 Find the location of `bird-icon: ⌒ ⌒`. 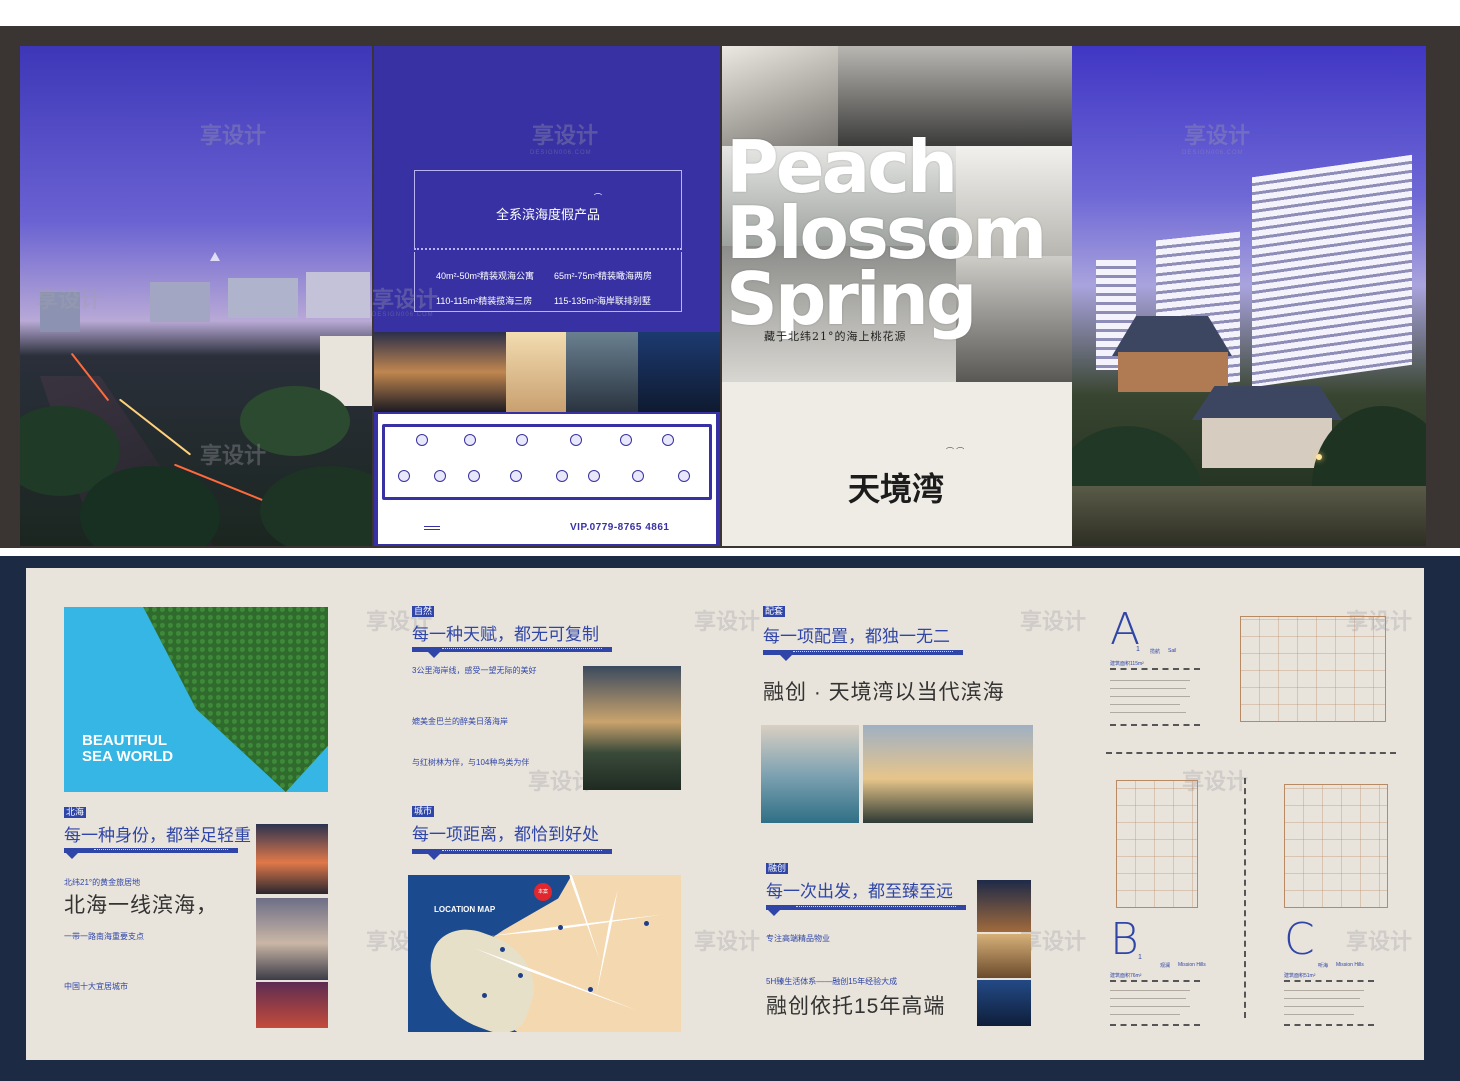

bird-icon: ⌒ ⌒ is located at coordinates (955, 451).